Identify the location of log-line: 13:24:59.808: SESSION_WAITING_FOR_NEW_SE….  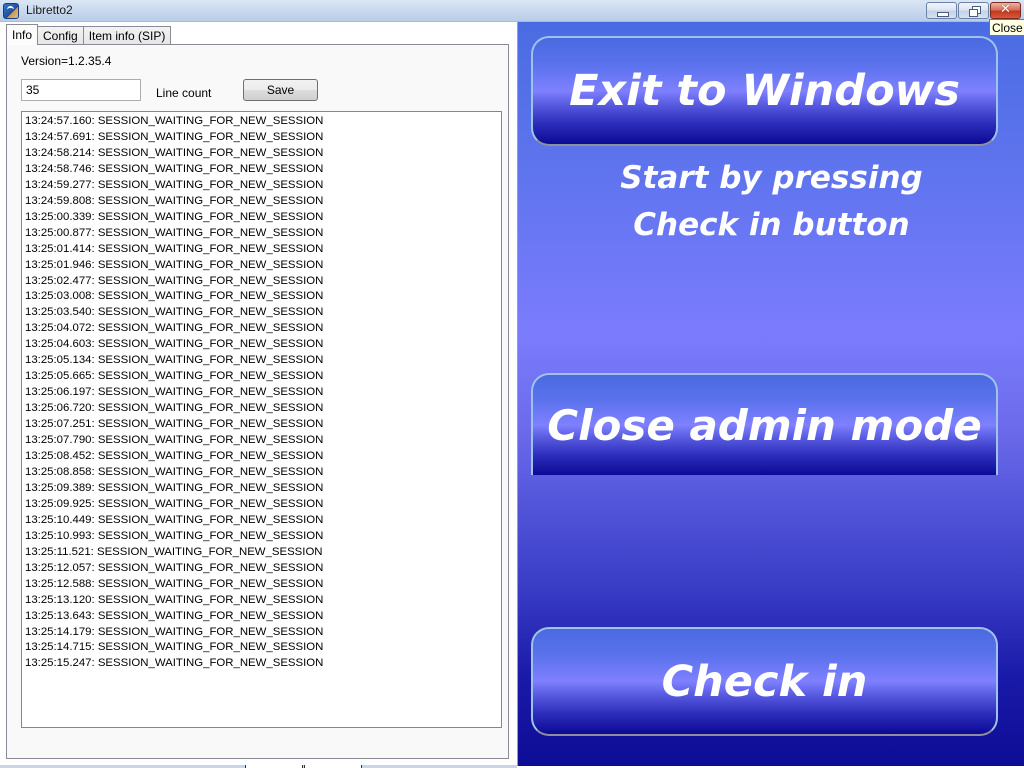
(174, 200).